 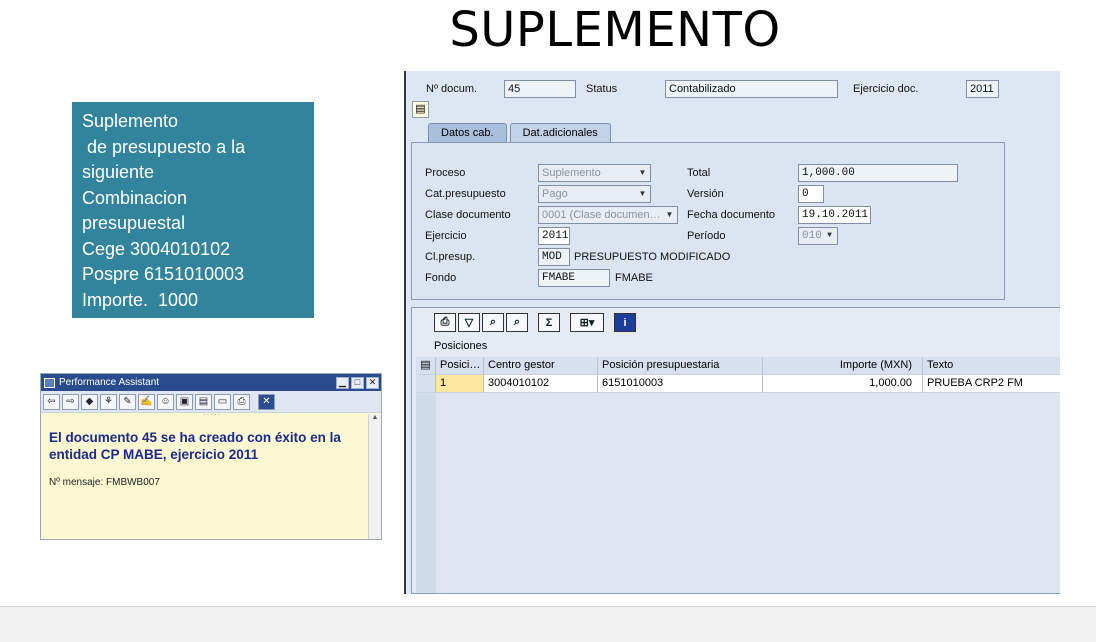 I want to click on pa-titlebar: Performance Assistant ▁ □ ✕, so click(x=211, y=382).